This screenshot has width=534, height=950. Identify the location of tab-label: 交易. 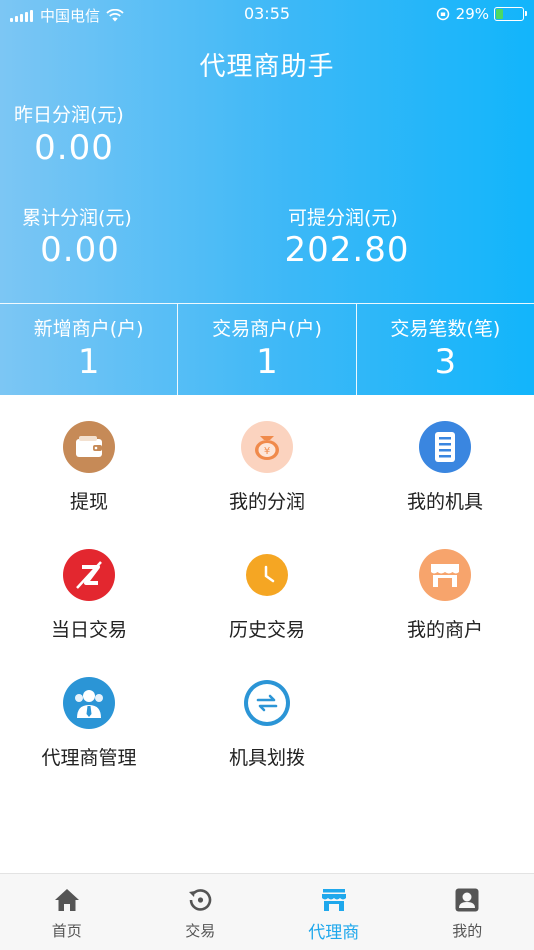
(200, 931).